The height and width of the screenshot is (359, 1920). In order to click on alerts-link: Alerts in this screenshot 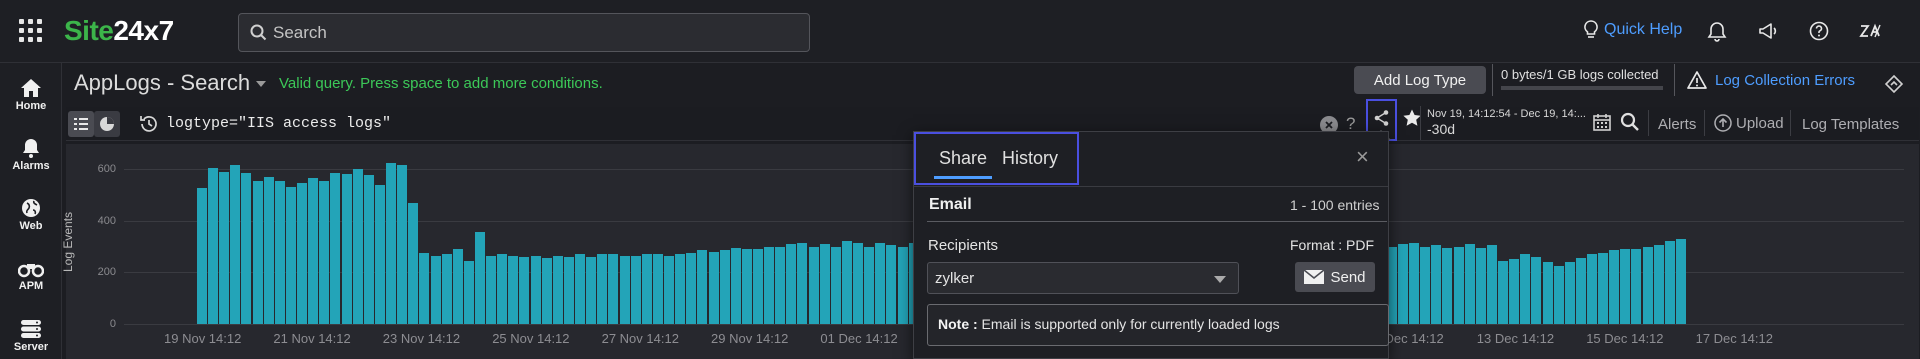, I will do `click(1677, 124)`.